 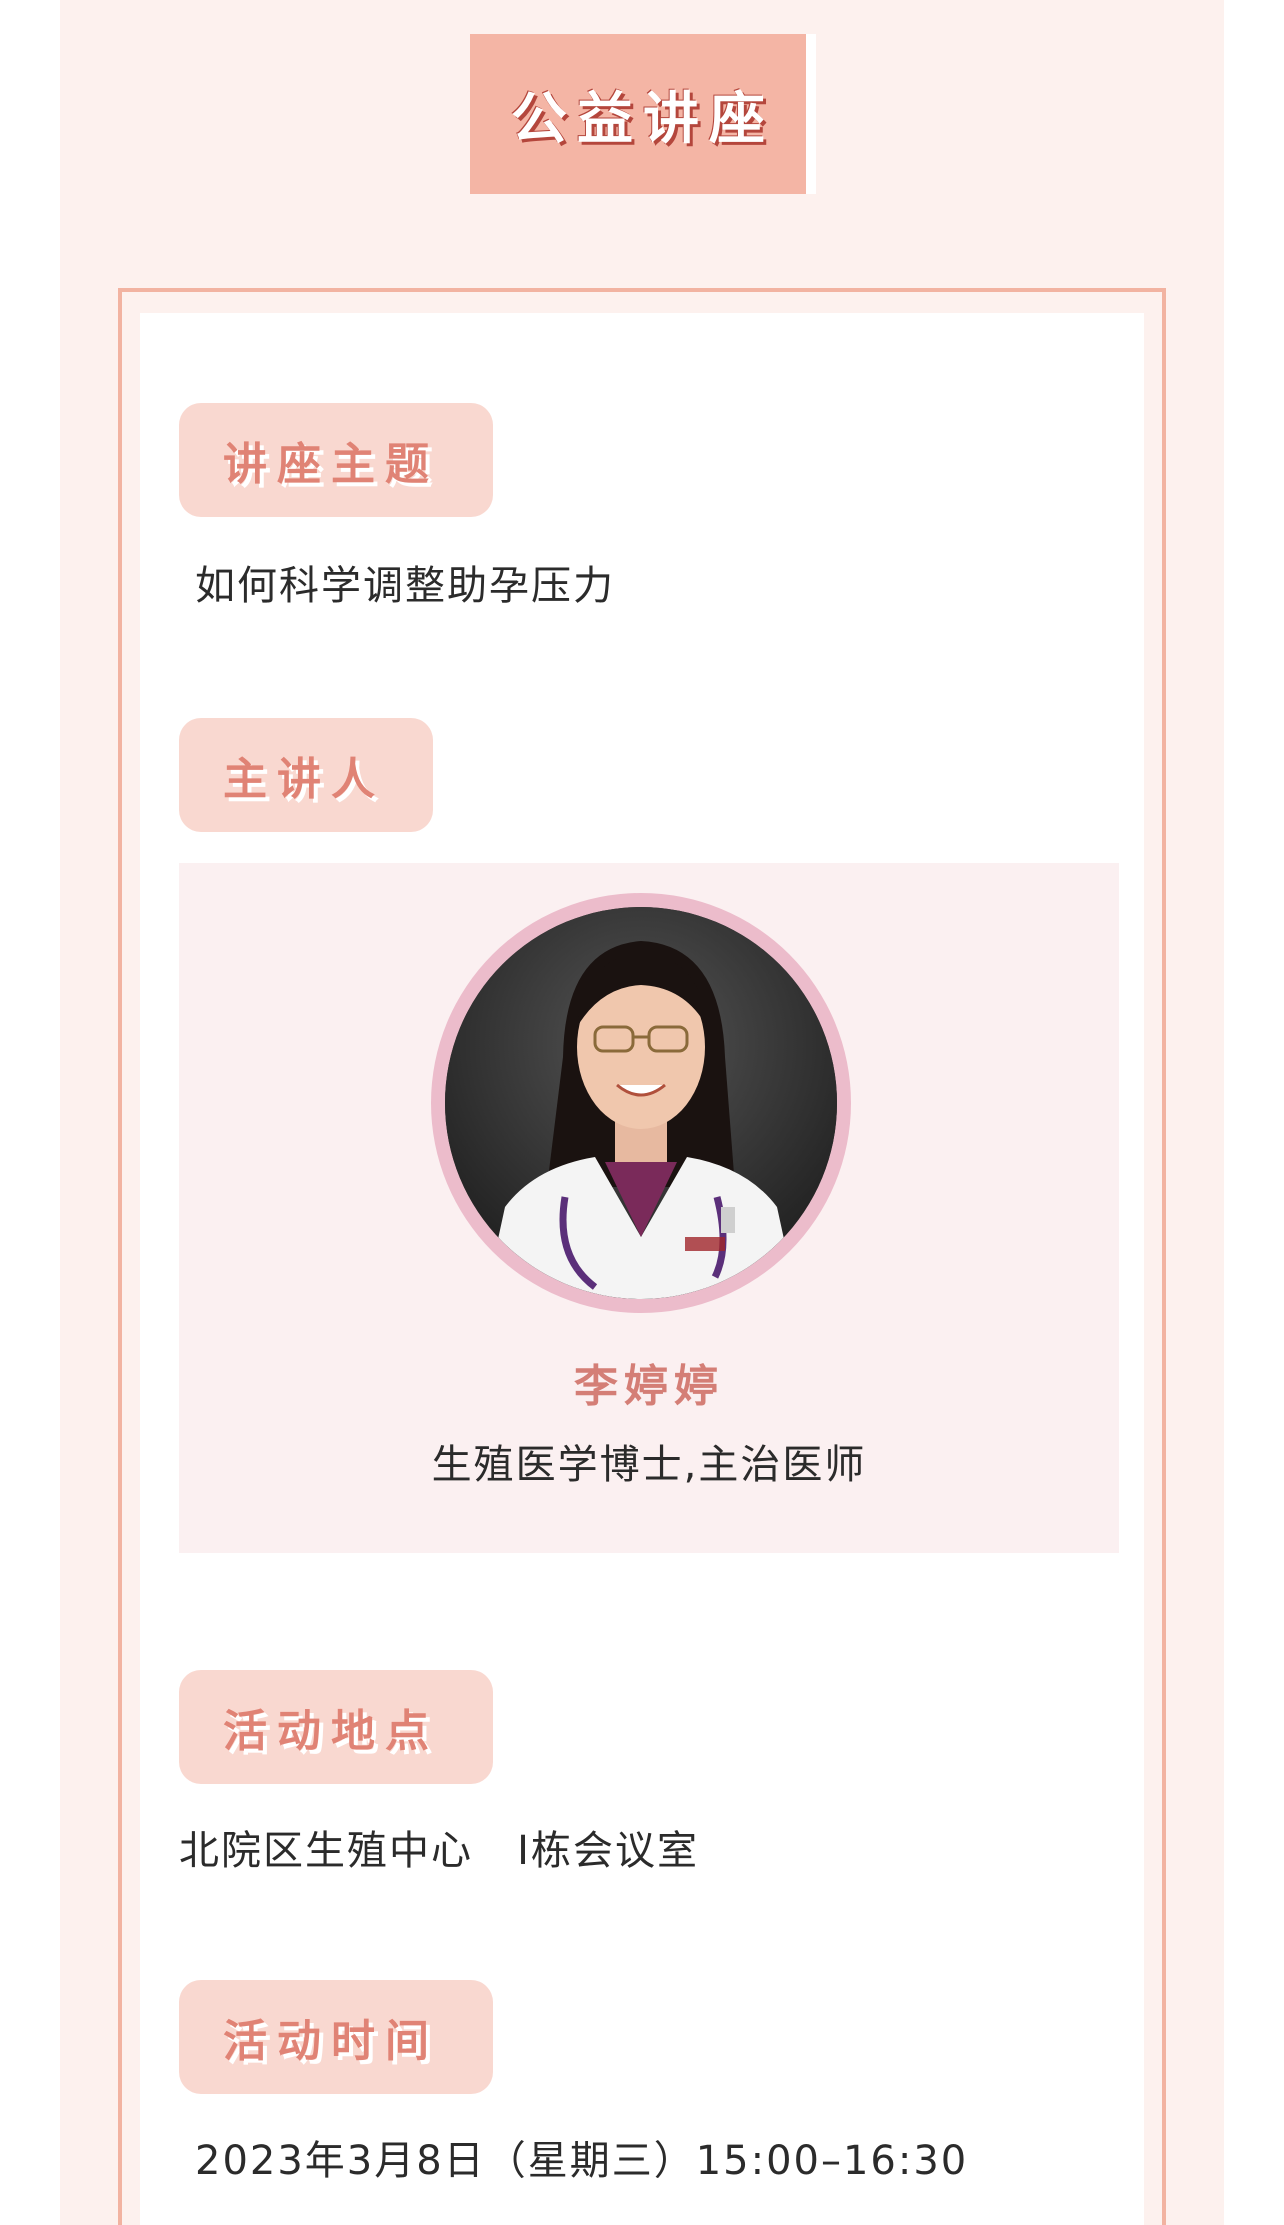 I want to click on speaker-title: 生殖医学博士,主治医师, so click(x=649, y=1465).